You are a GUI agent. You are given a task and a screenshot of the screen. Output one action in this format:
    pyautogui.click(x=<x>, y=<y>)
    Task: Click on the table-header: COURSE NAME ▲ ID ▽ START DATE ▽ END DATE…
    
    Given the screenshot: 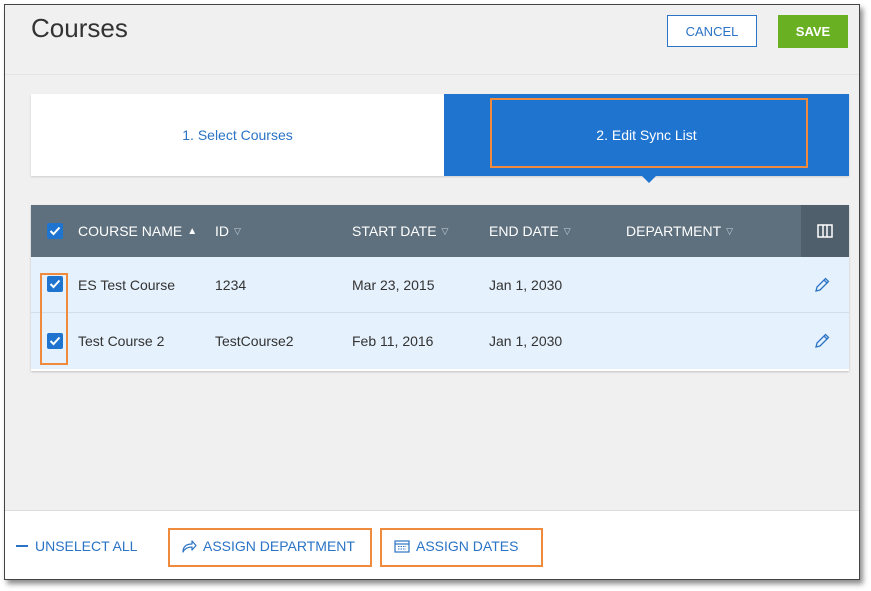 What is the action you would take?
    pyautogui.click(x=440, y=231)
    